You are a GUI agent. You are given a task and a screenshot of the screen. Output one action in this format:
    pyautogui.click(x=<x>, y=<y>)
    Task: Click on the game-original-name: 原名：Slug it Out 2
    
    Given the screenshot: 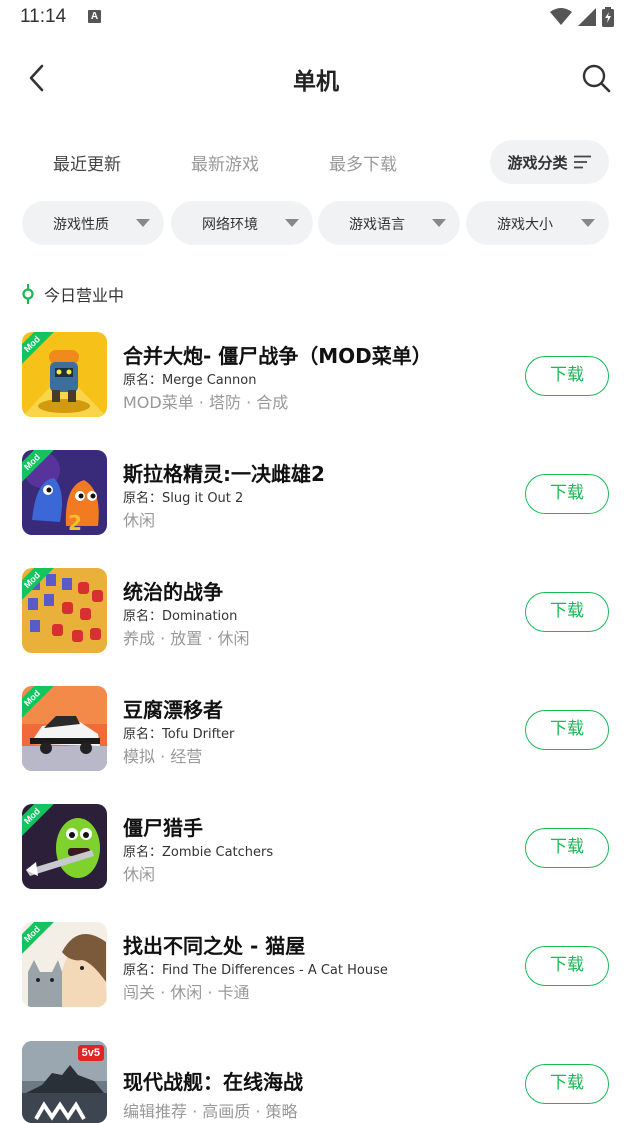 What is the action you would take?
    pyautogui.click(x=183, y=498)
    